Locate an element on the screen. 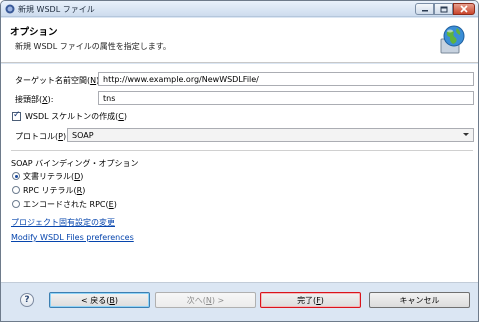  minimize-button is located at coordinates (424, 9).